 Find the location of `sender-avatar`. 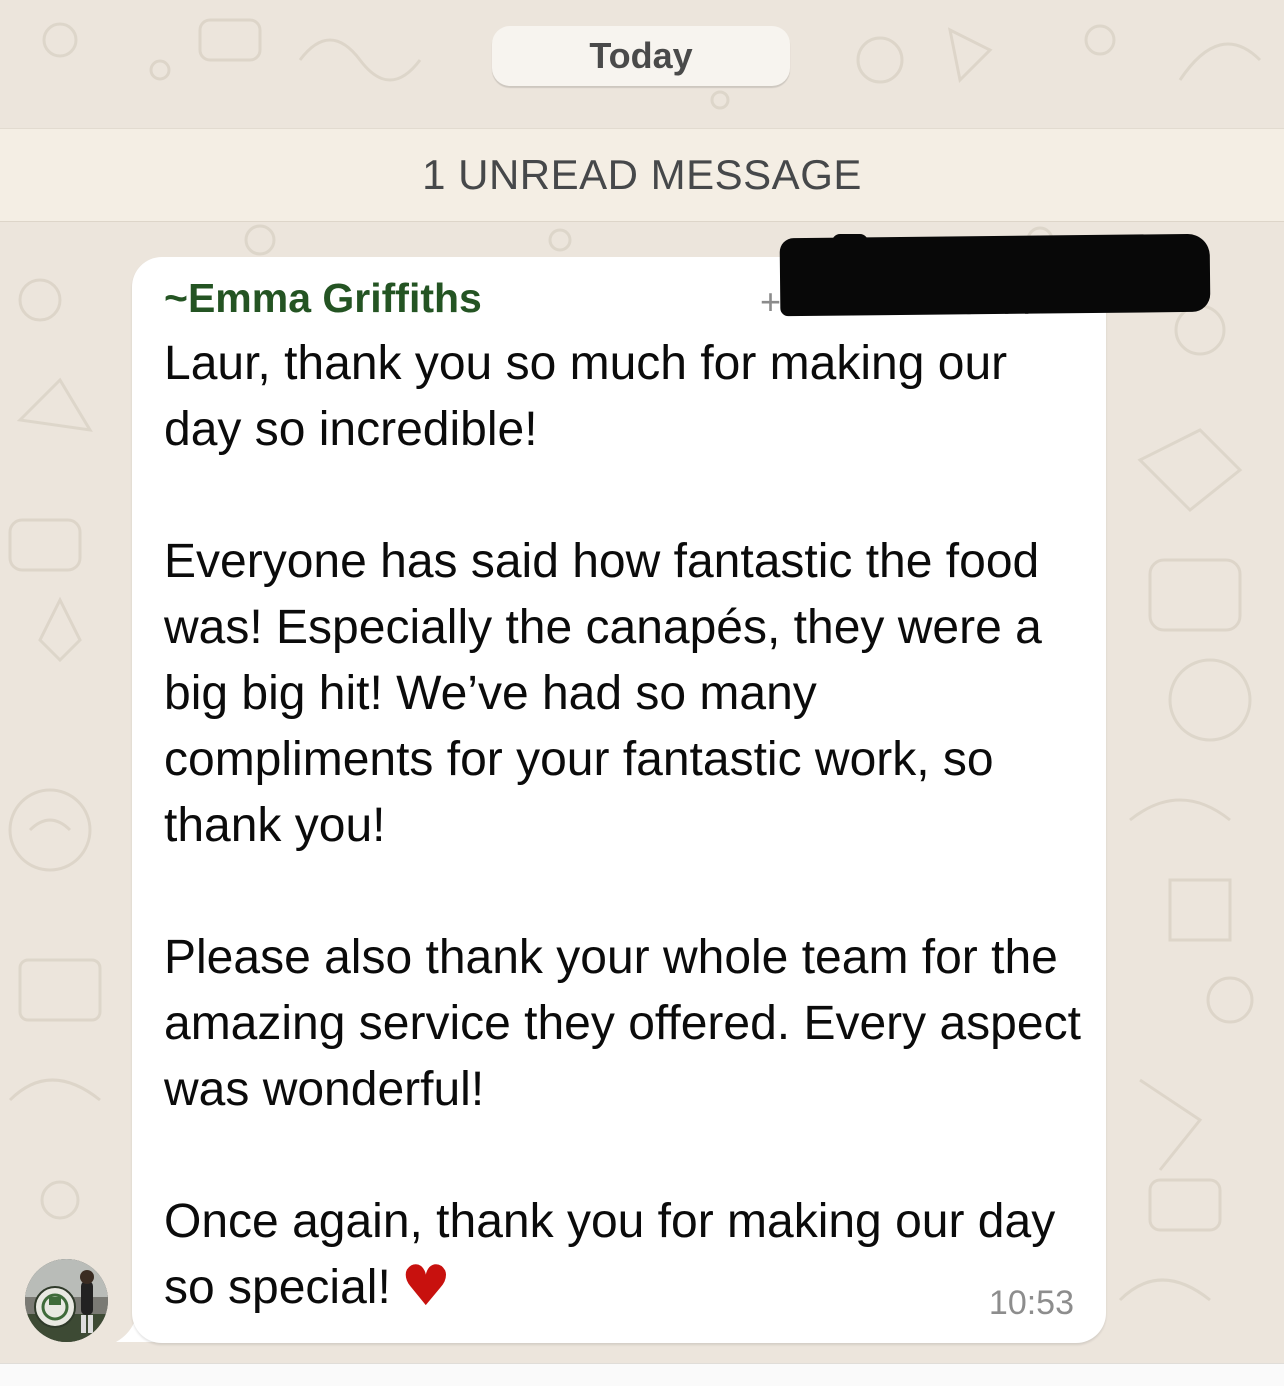

sender-avatar is located at coordinates (66, 1300).